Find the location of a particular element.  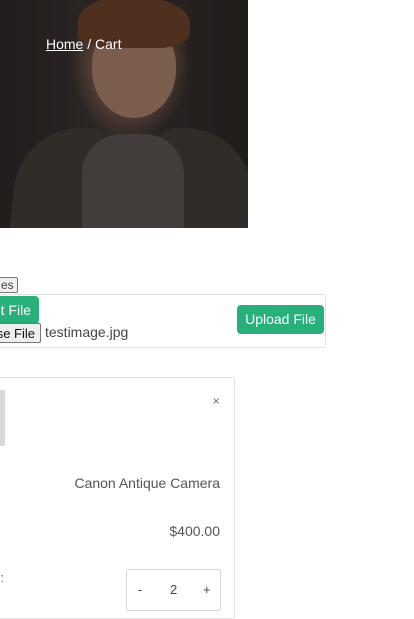

breadcrumb-home-link: Home is located at coordinates (64, 44).